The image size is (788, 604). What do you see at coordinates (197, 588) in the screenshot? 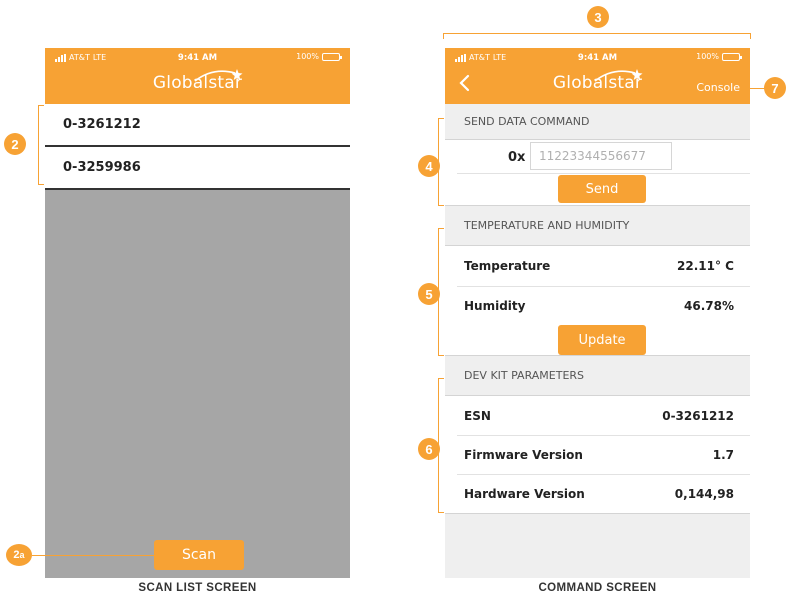
I see `scan-screen-caption: SCAN LIST SCREEN` at bounding box center [197, 588].